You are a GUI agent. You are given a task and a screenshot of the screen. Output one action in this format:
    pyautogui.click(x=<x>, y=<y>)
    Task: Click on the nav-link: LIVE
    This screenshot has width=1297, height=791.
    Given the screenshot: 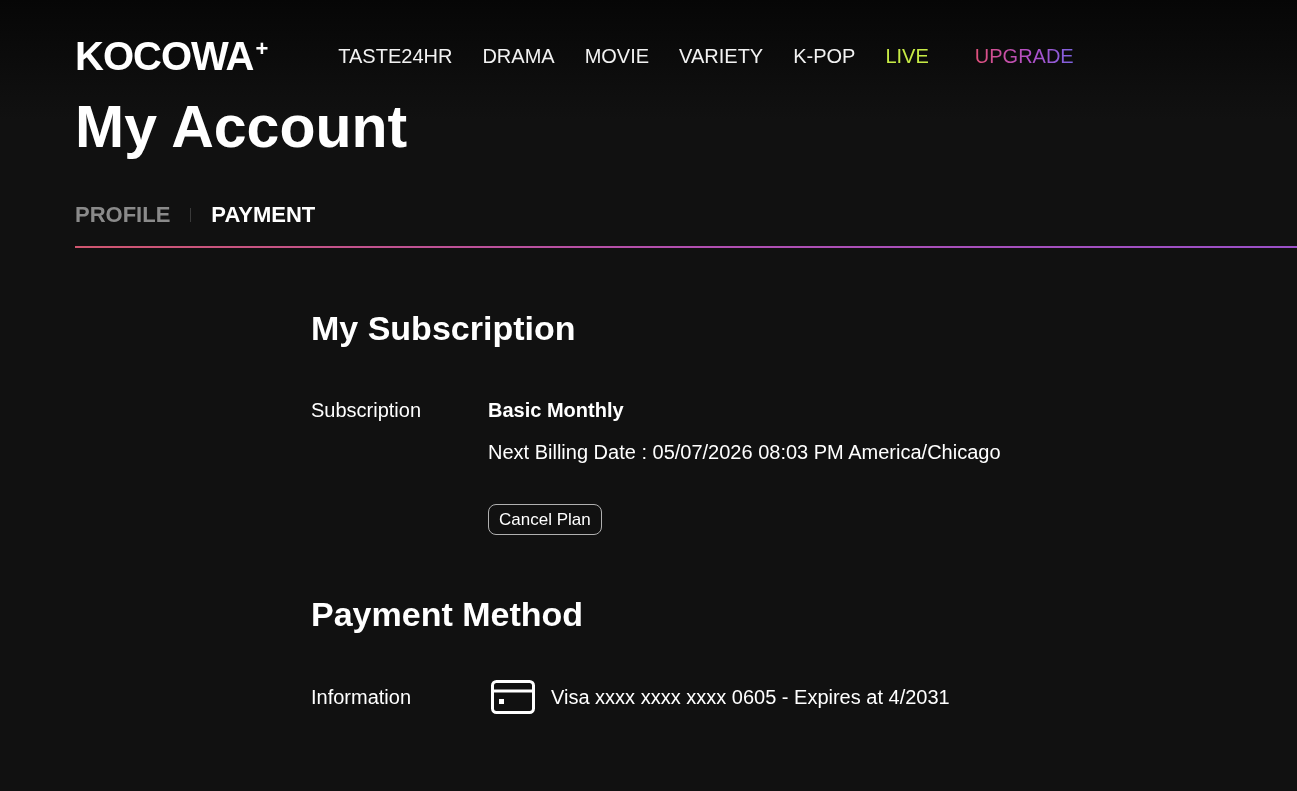 What is the action you would take?
    pyautogui.click(x=907, y=56)
    